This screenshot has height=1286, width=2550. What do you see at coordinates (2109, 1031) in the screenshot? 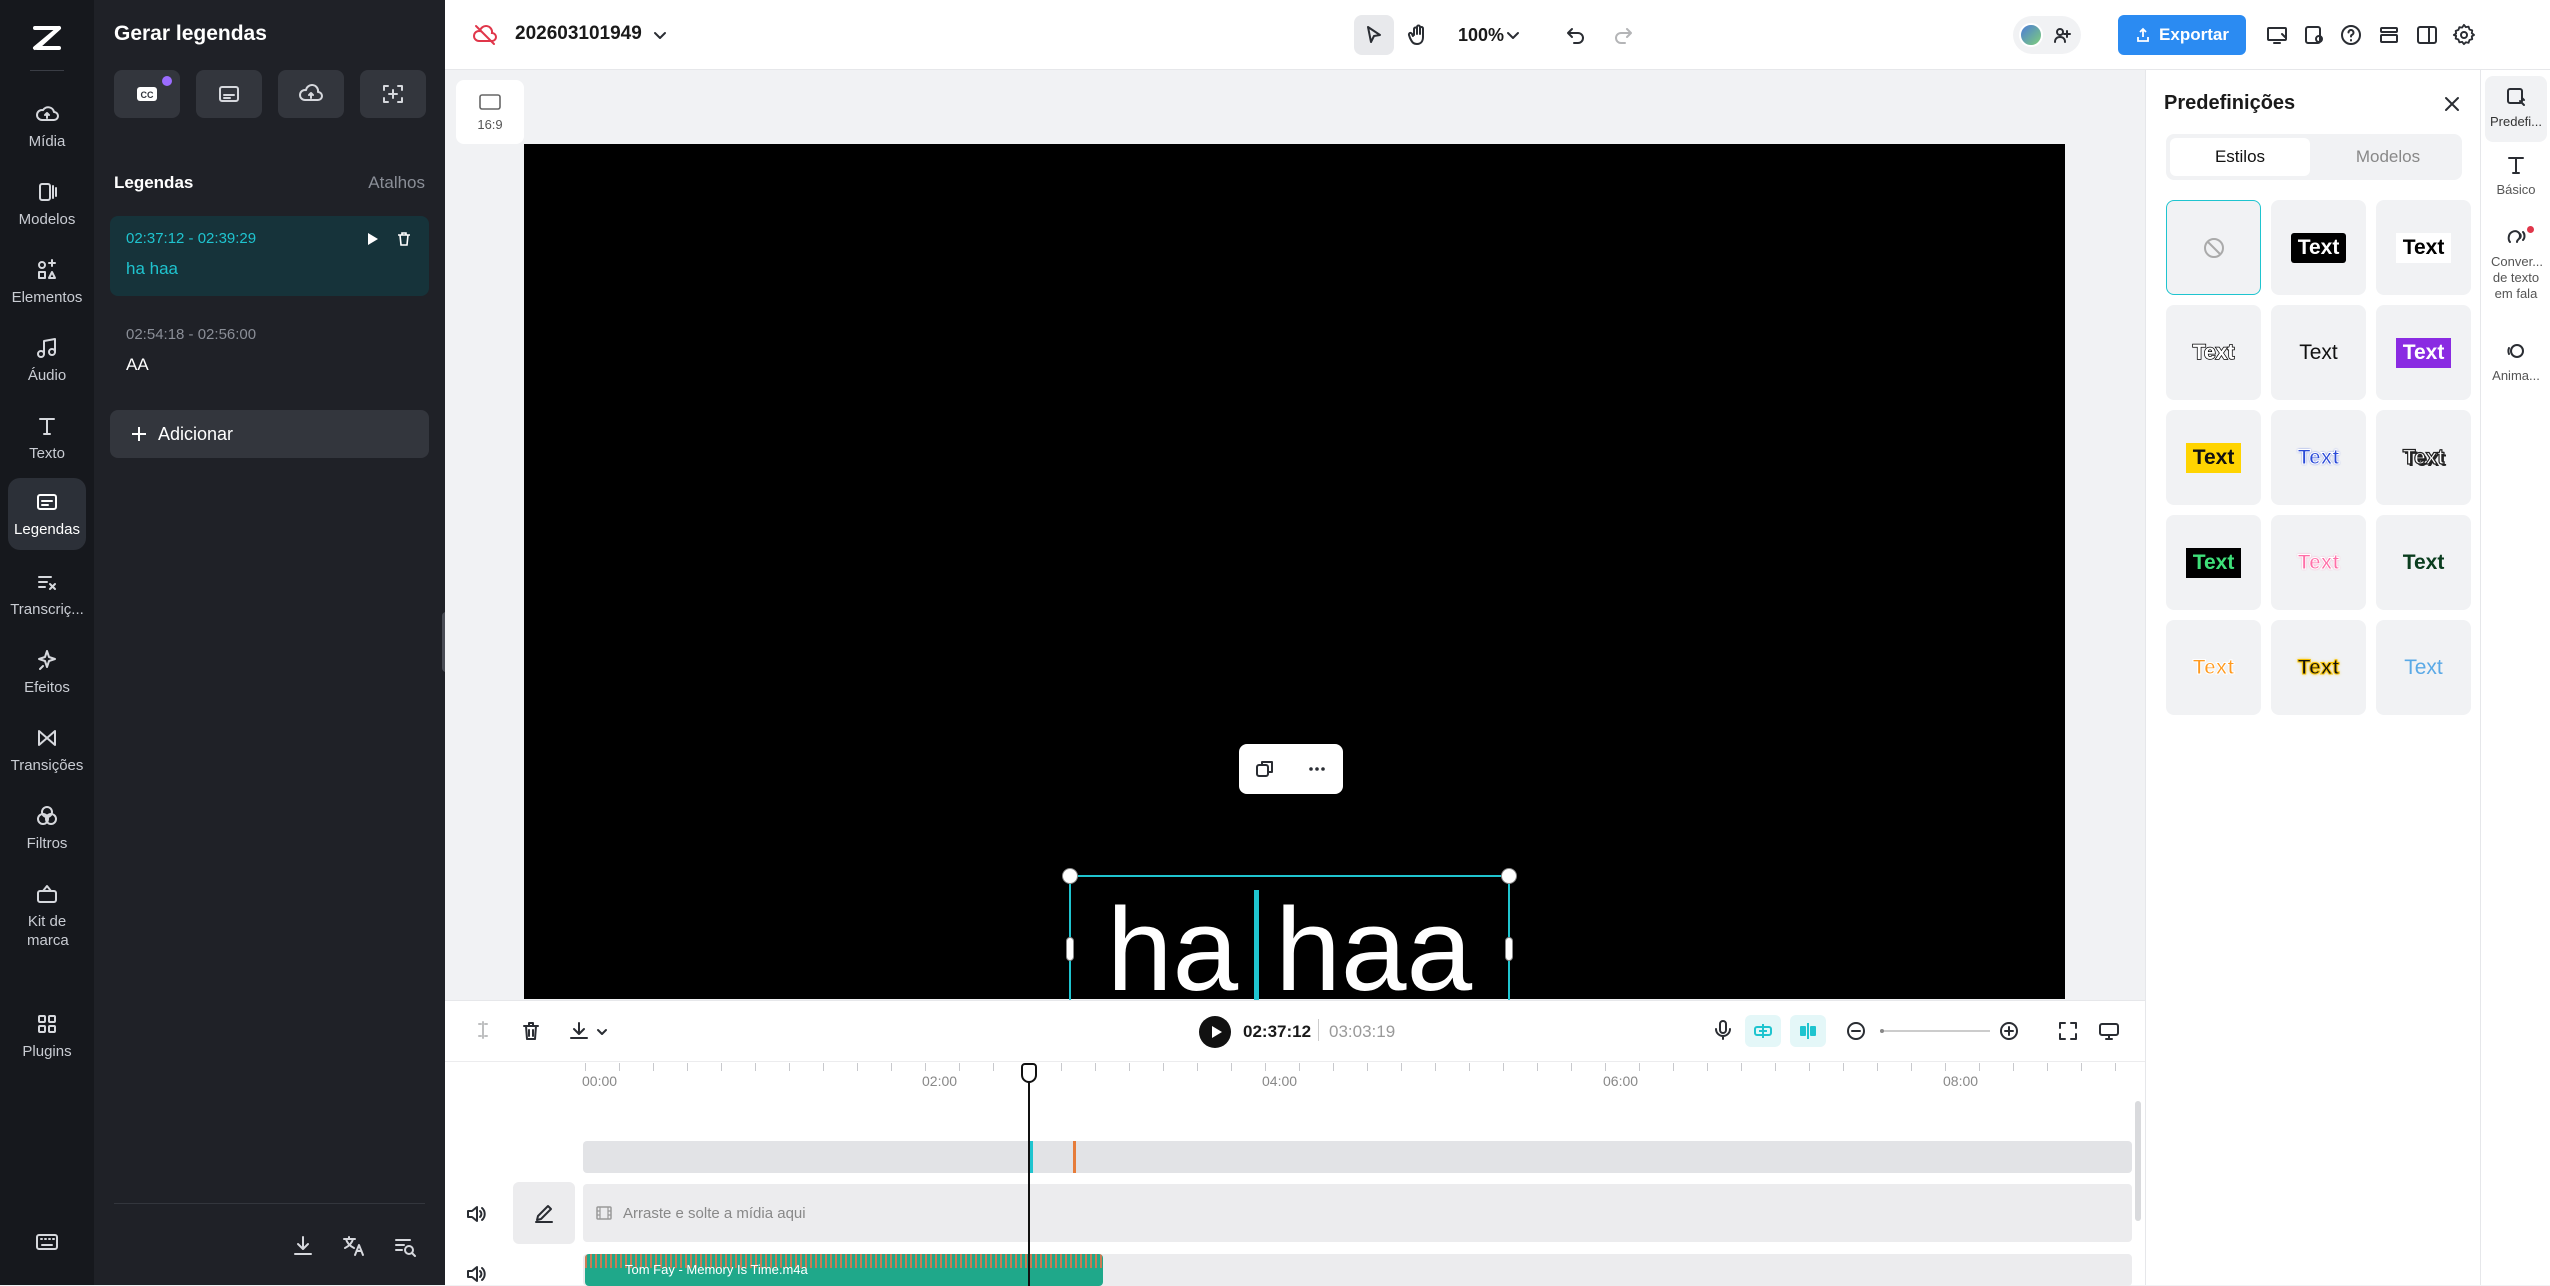
I see `preview-window-icon` at bounding box center [2109, 1031].